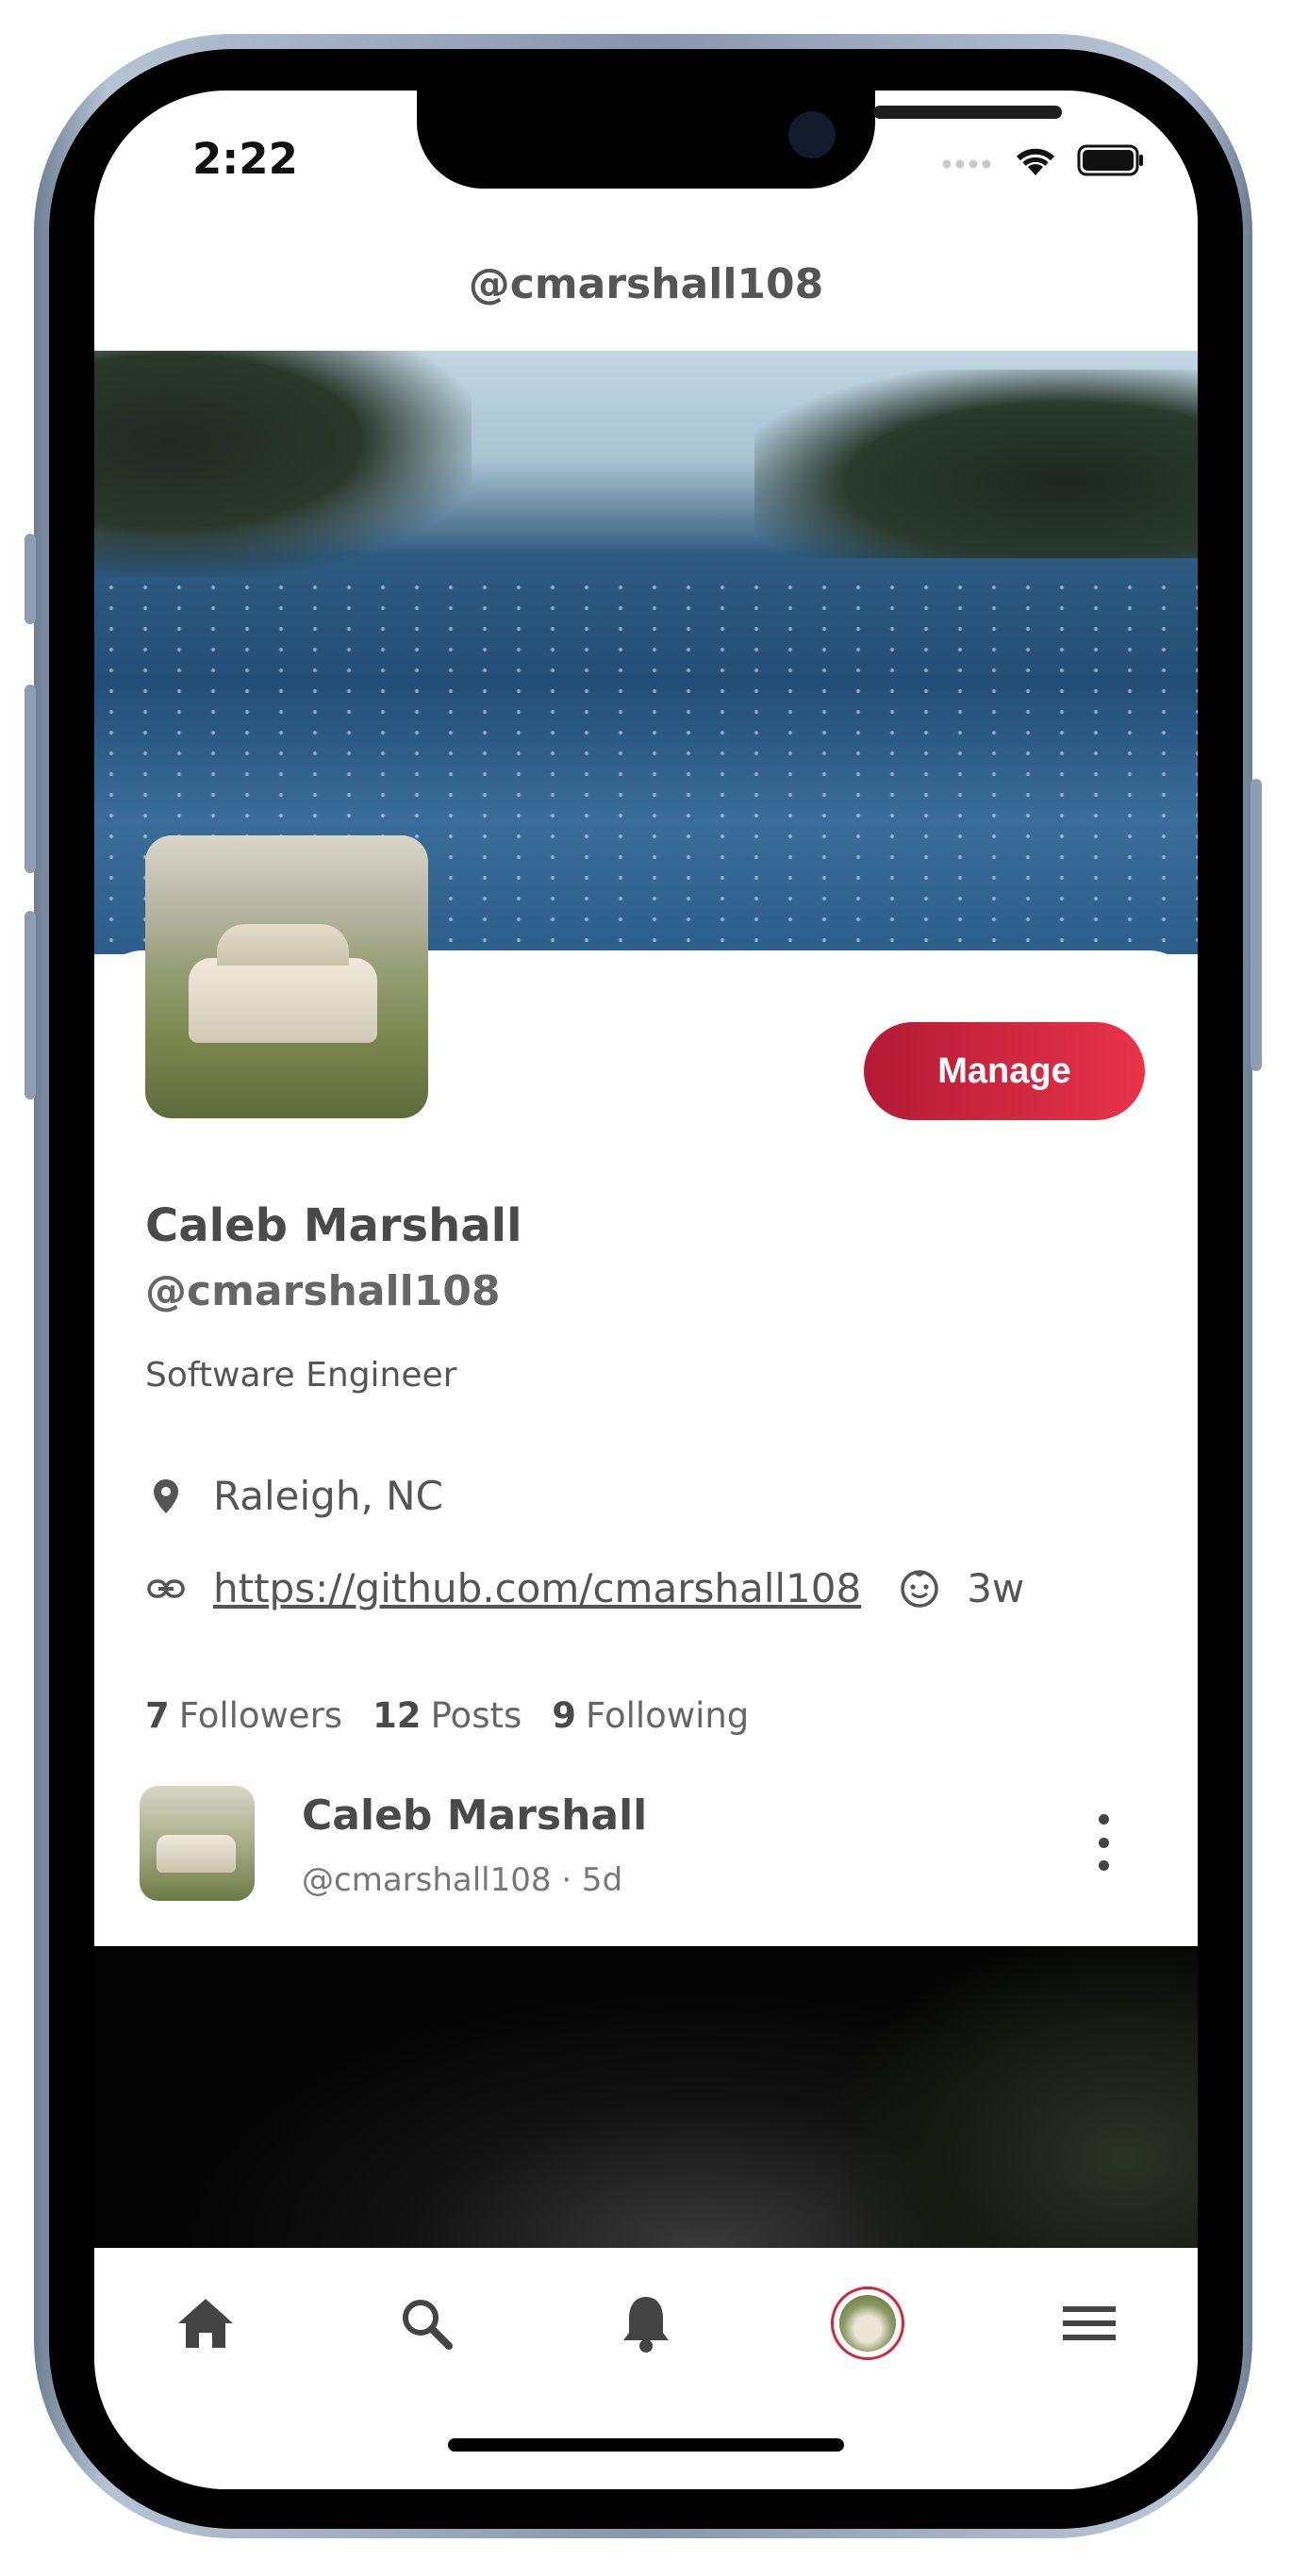 The height and width of the screenshot is (2576, 1292). Describe the element at coordinates (157, 1715) in the screenshot. I see `followers-count: 7` at that location.